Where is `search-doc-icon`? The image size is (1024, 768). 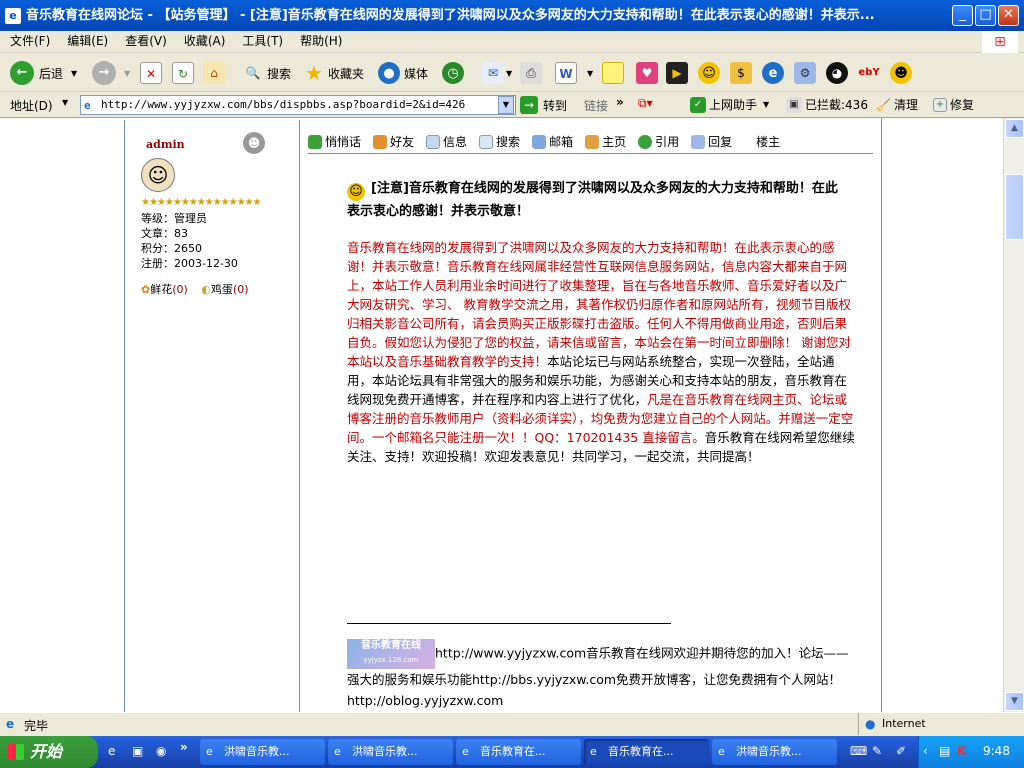 search-doc-icon is located at coordinates (486, 141).